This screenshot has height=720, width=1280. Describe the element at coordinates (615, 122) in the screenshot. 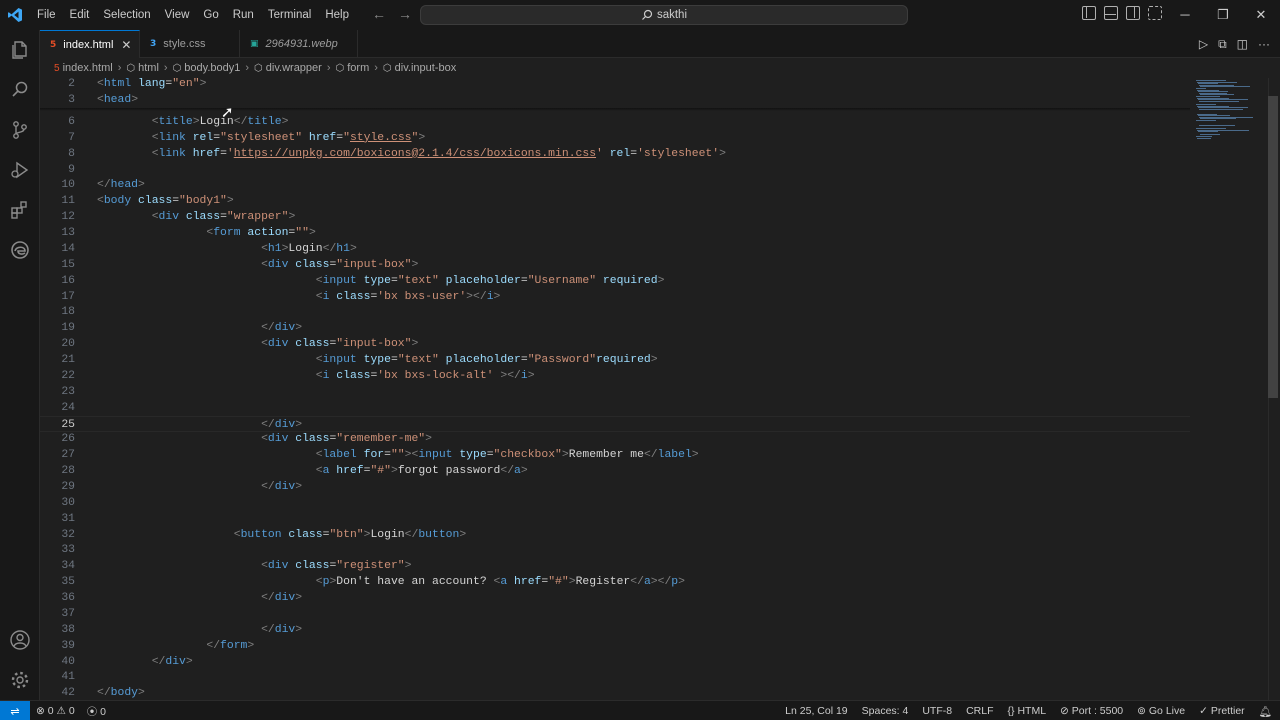

I see `code-line: 6 <title>Login</title>` at that location.